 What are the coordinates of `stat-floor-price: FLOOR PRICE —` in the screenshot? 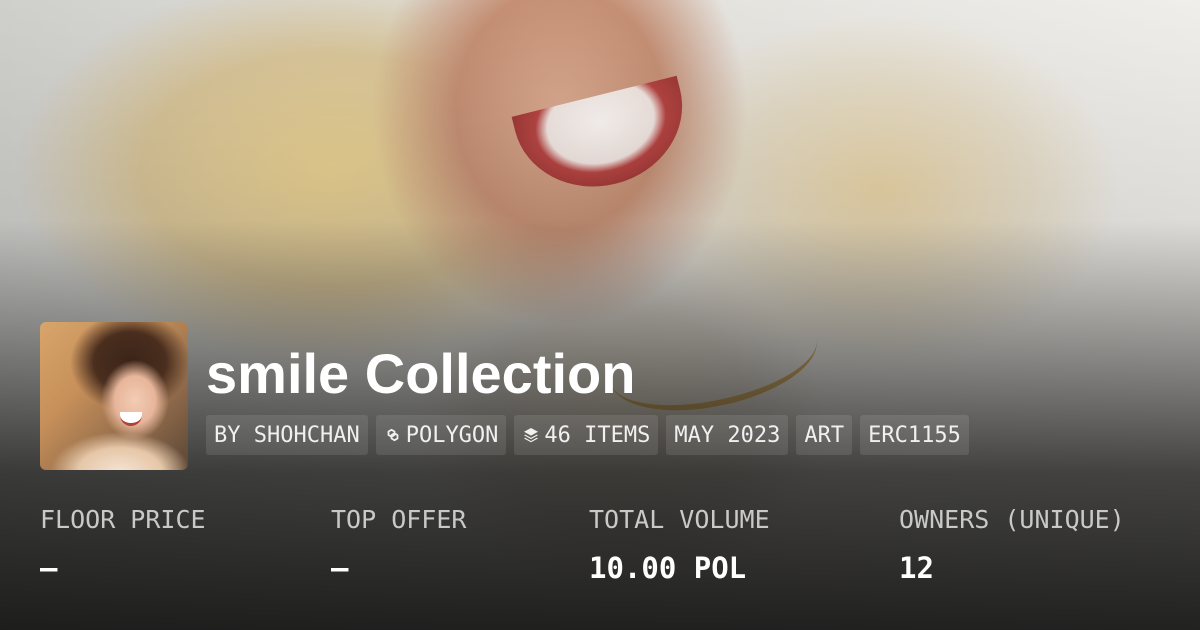 It's located at (123, 548).